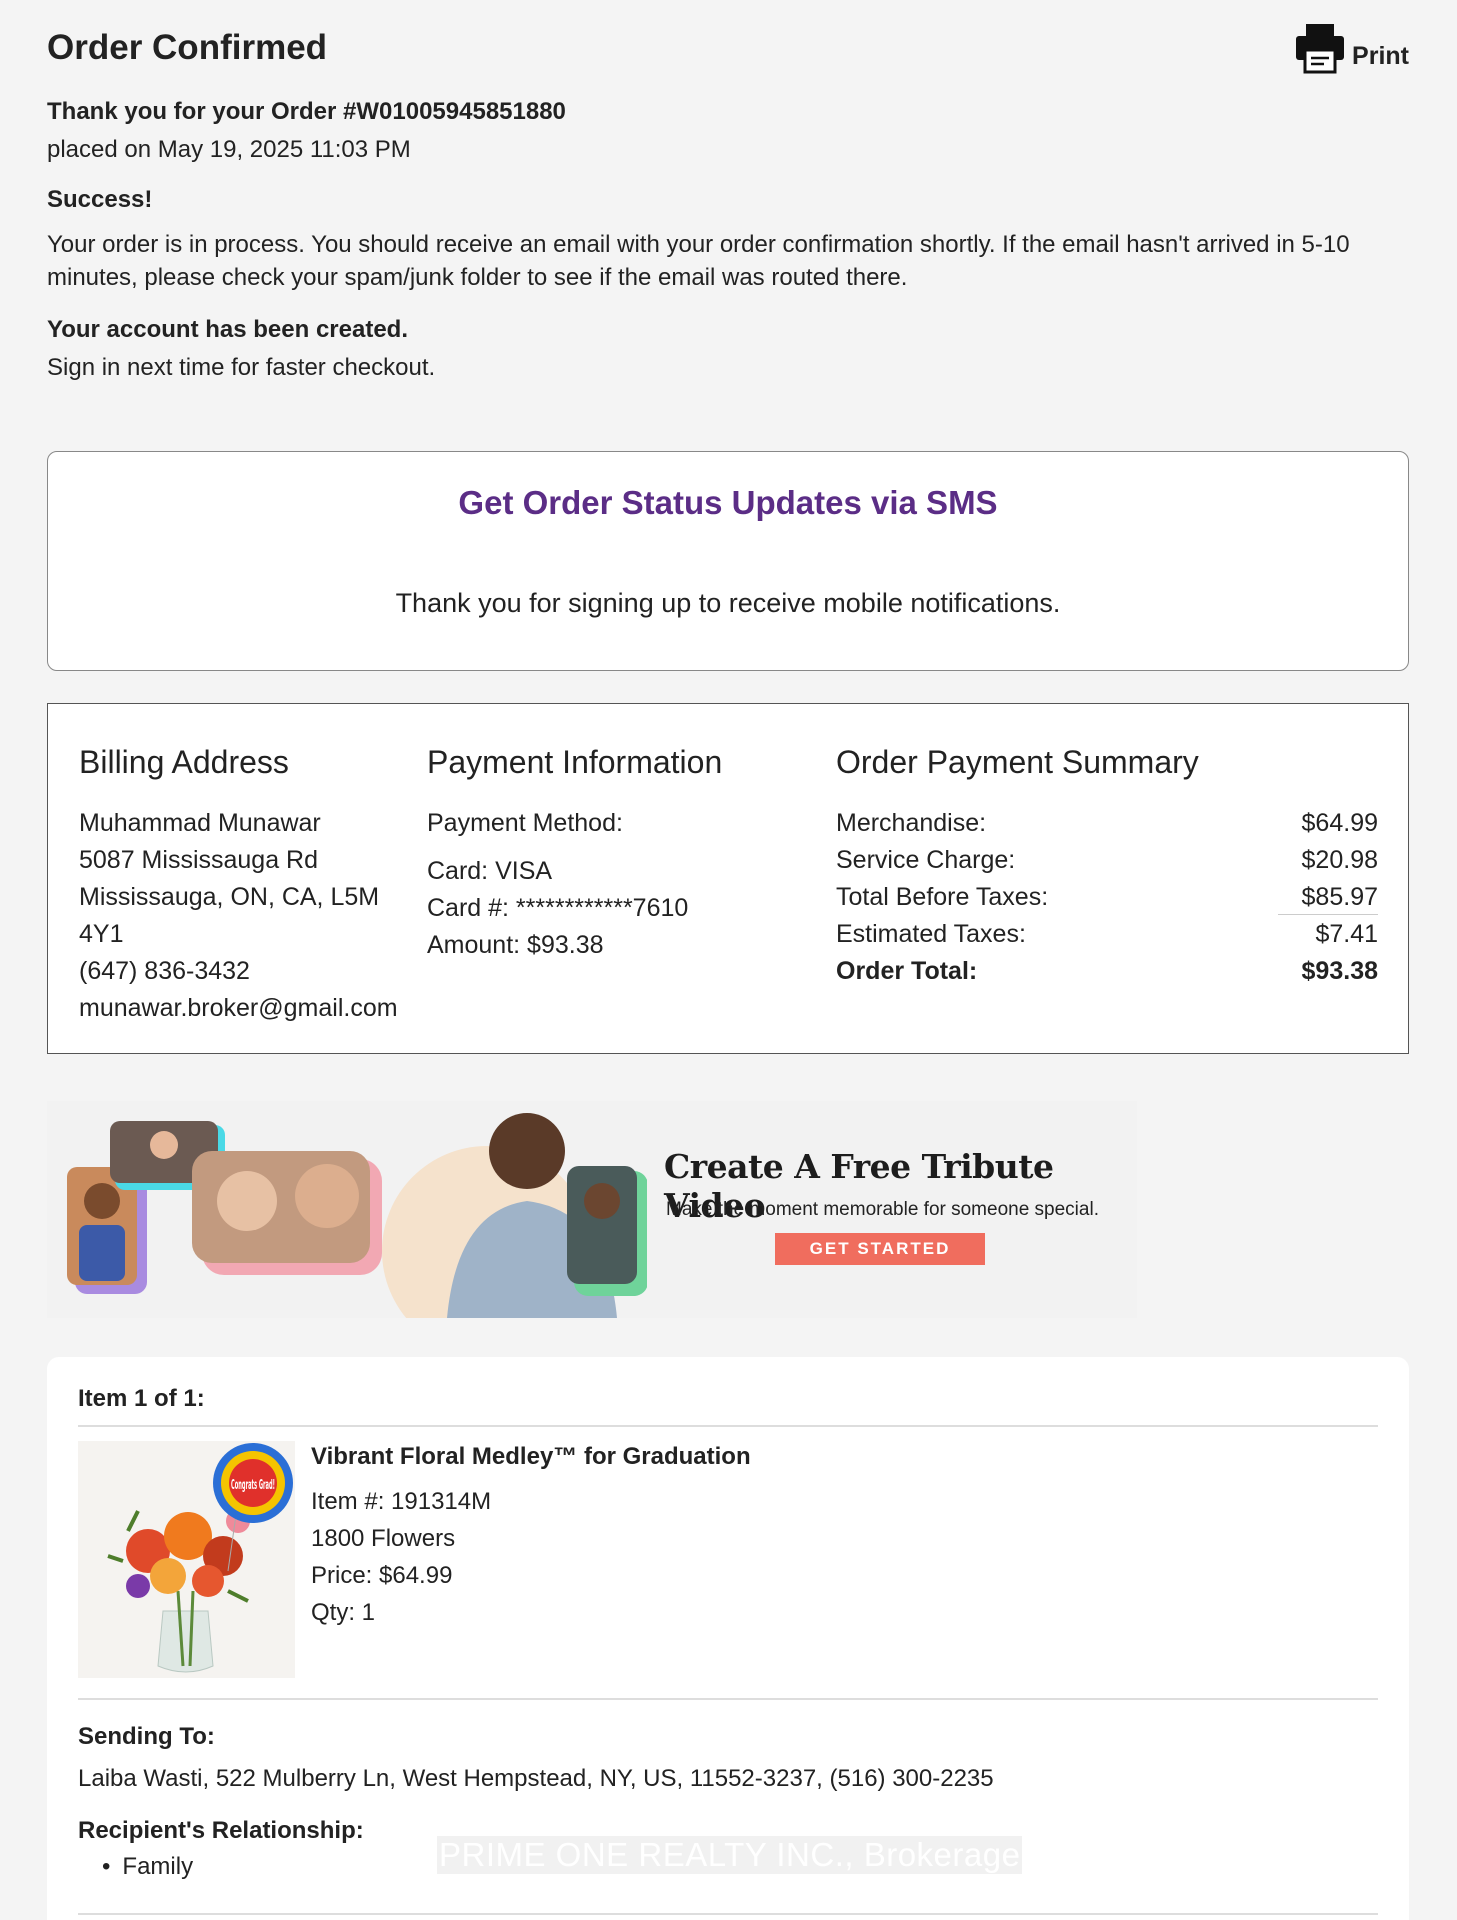 The height and width of the screenshot is (1920, 1457). Describe the element at coordinates (238, 1008) in the screenshot. I see `billing-email: munawar.broker@gmail.com` at that location.